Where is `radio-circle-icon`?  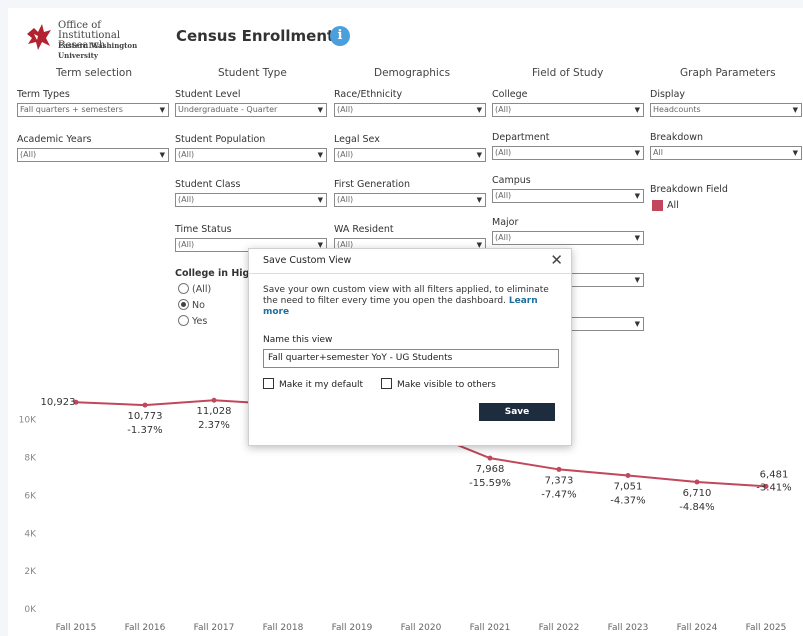
radio-circle-icon is located at coordinates (183, 320).